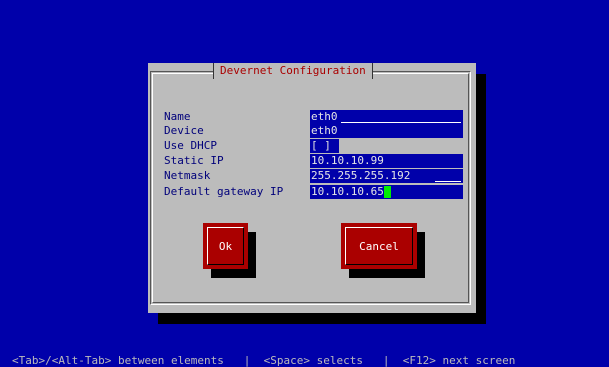 The image size is (609, 367). I want to click on default-gateway-label: Default gateway IP, so click(224, 191).